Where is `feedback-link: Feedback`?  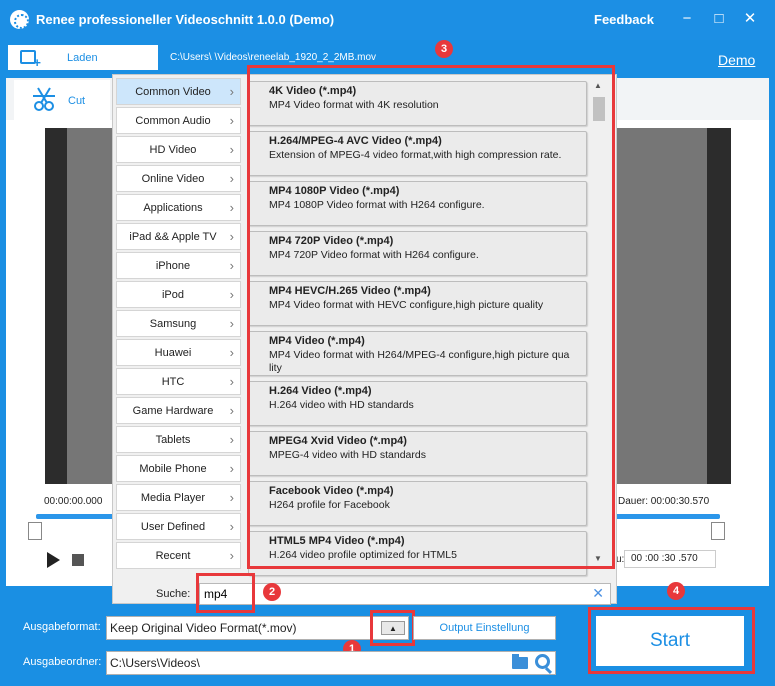
feedback-link: Feedback is located at coordinates (624, 19).